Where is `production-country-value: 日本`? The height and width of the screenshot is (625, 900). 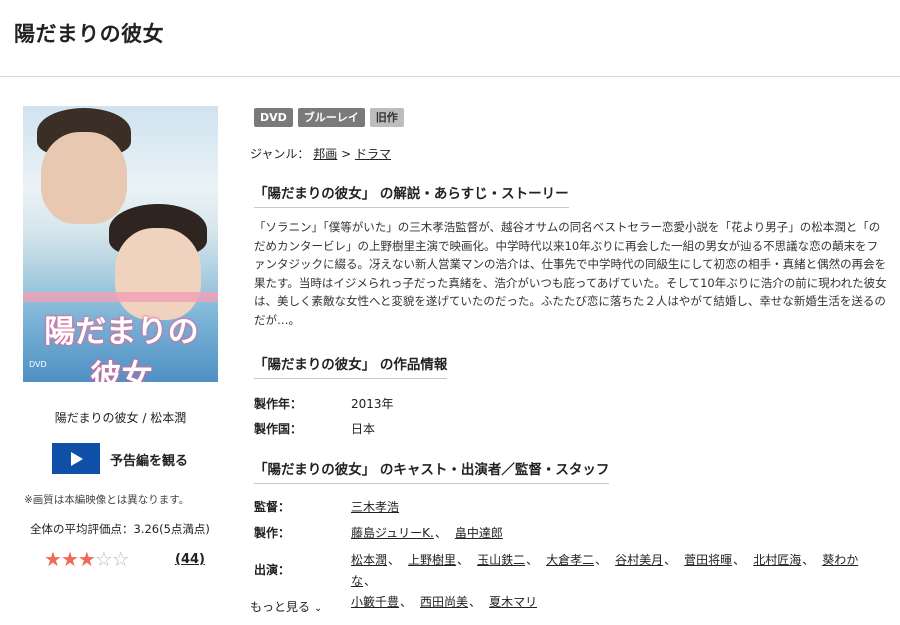
production-country-value: 日本 is located at coordinates (363, 429).